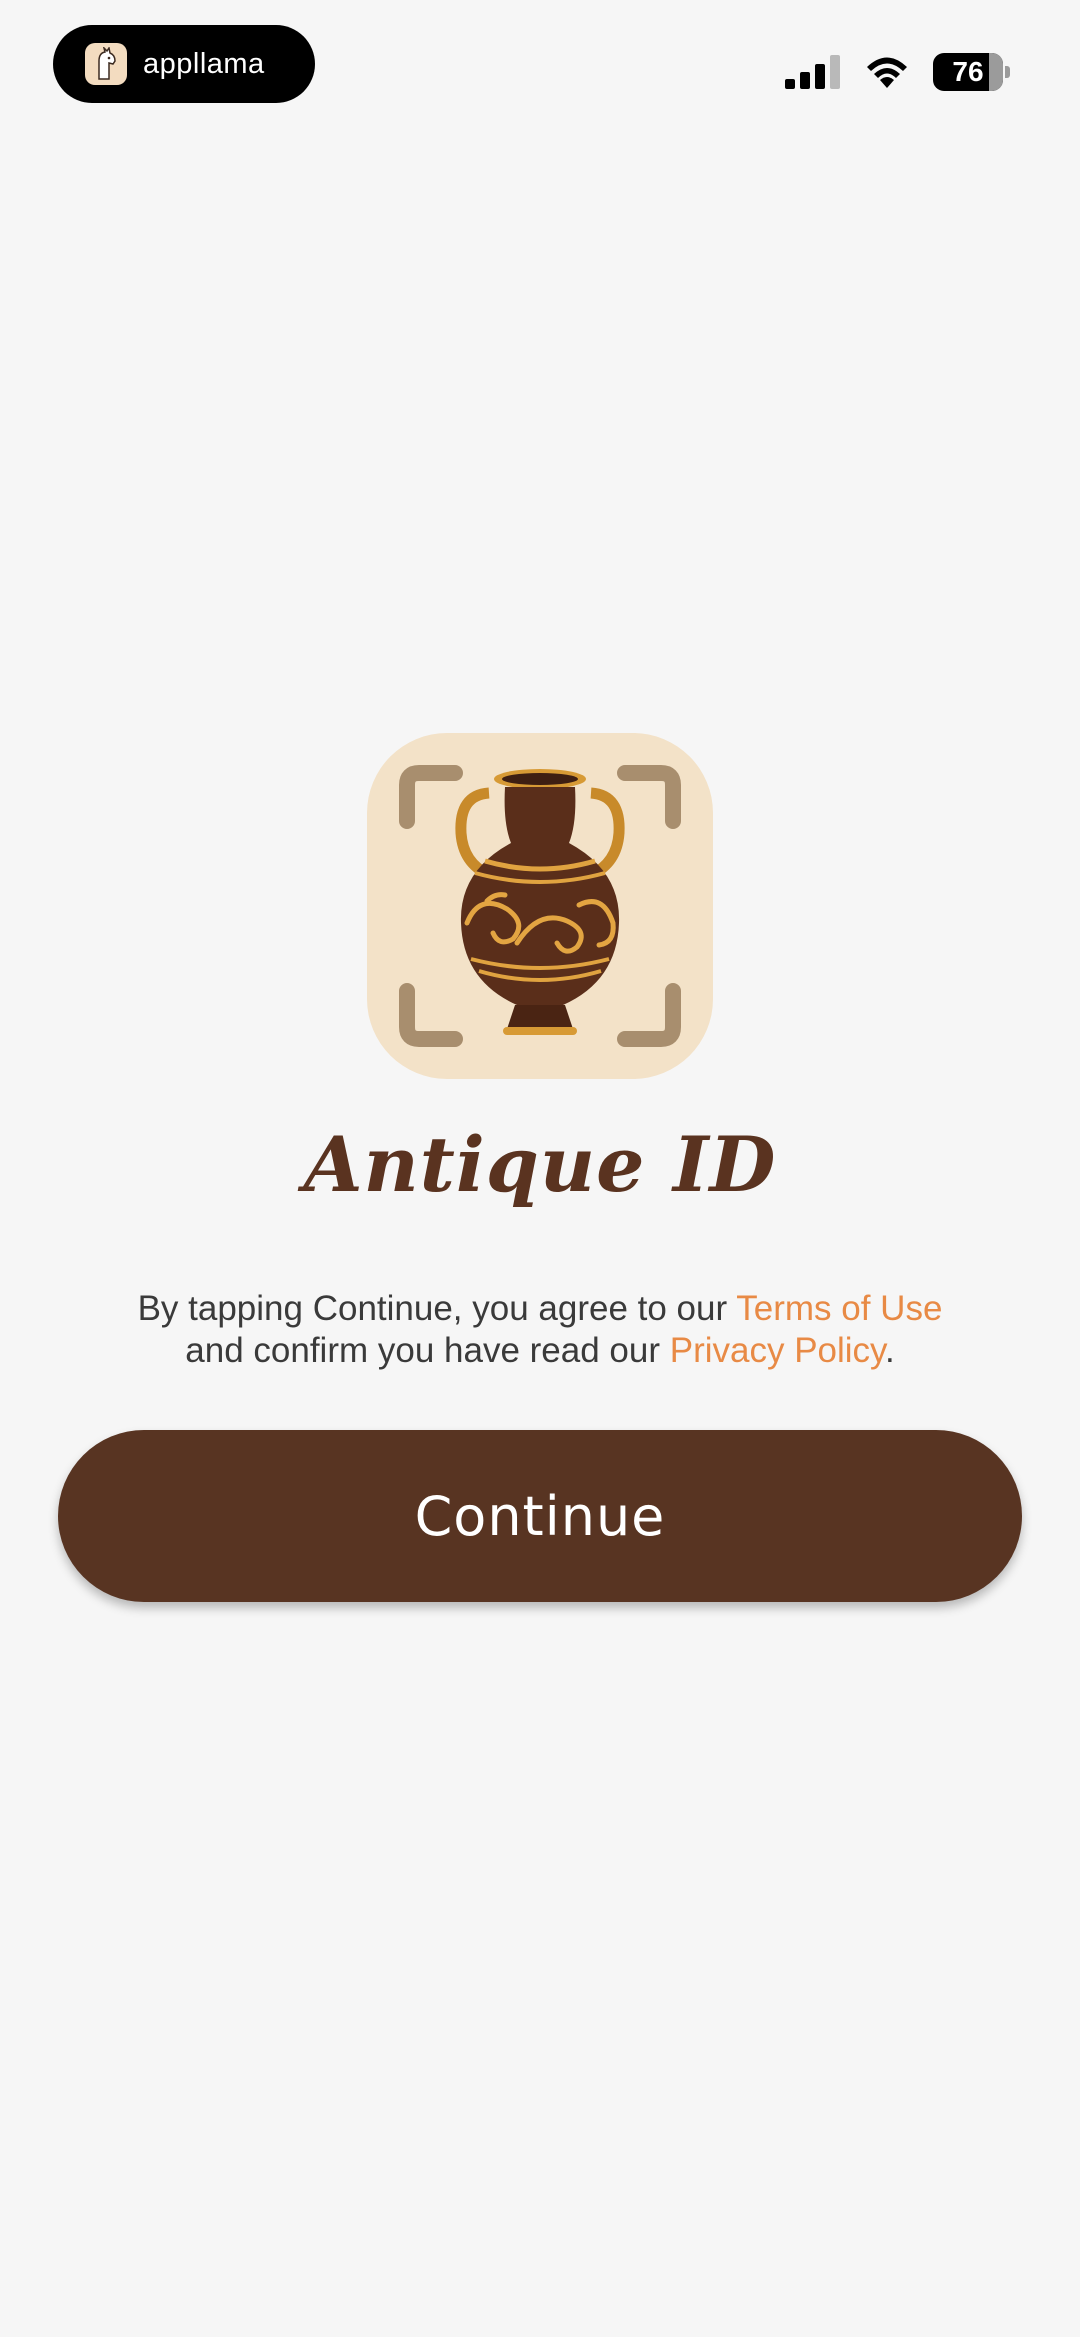 The image size is (1080, 2337). What do you see at coordinates (777, 1350) in the screenshot?
I see `privacy-policy-link: Privacy Policy` at bounding box center [777, 1350].